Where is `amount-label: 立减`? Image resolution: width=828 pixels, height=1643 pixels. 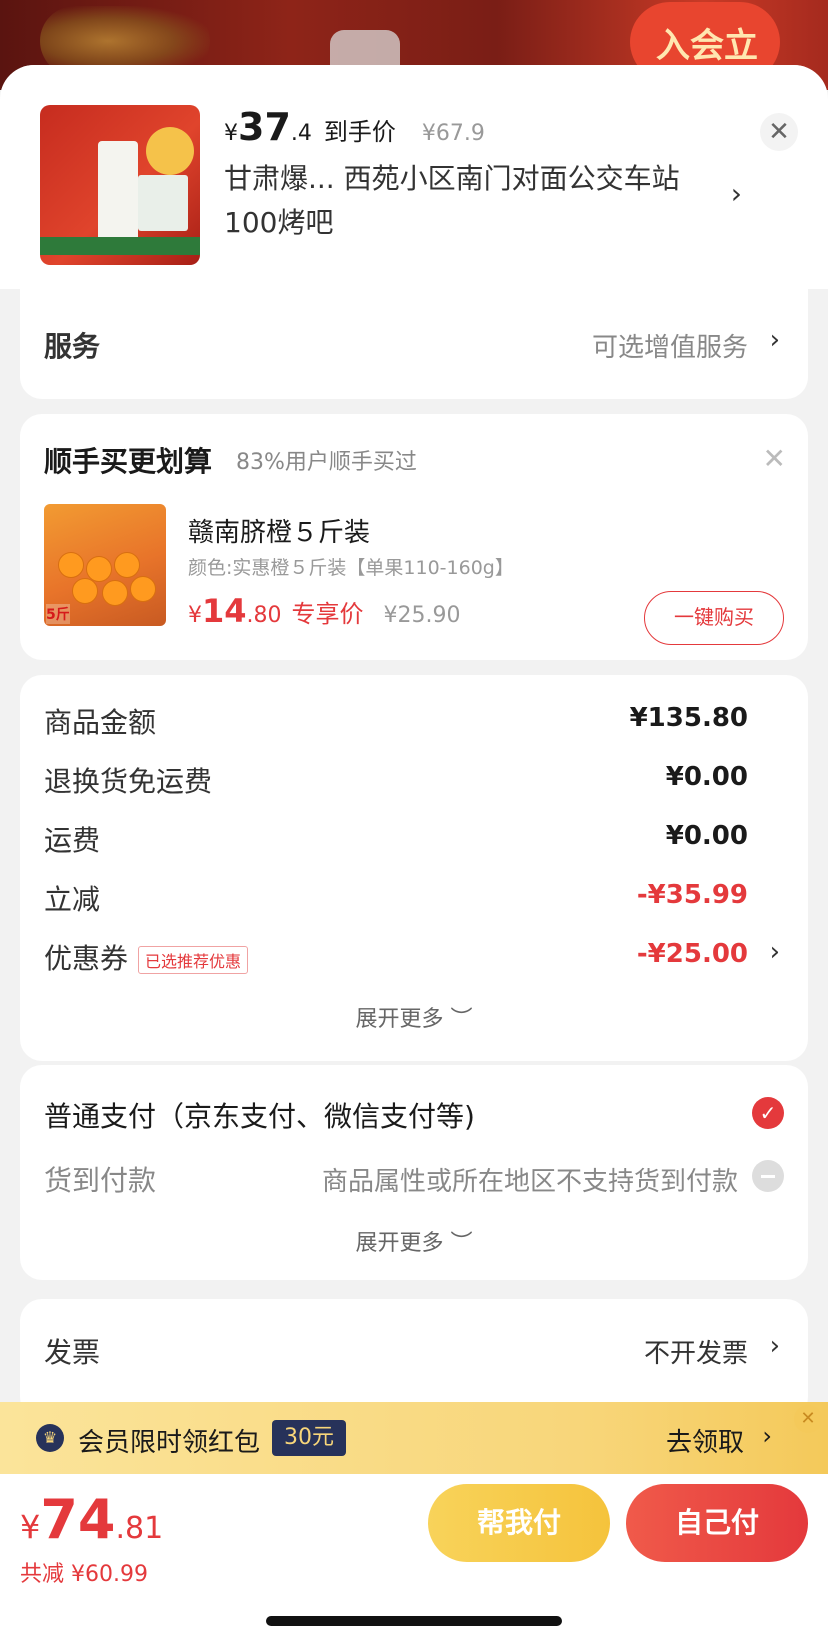 amount-label: 立减 is located at coordinates (72, 899).